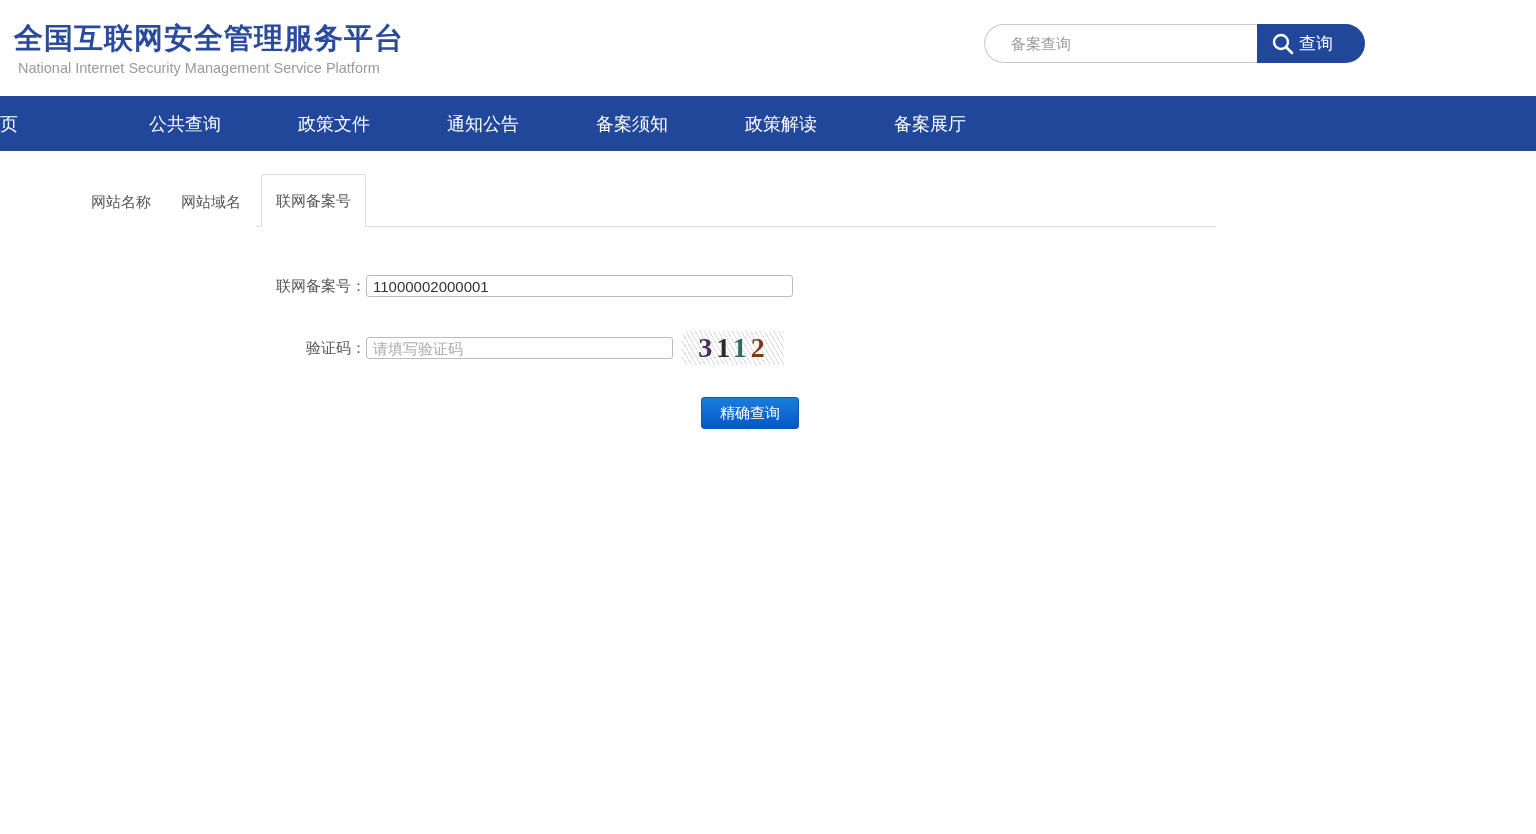 The height and width of the screenshot is (834, 1536). Describe the element at coordinates (74, 123) in the screenshot. I see `nav-link: 页` at that location.